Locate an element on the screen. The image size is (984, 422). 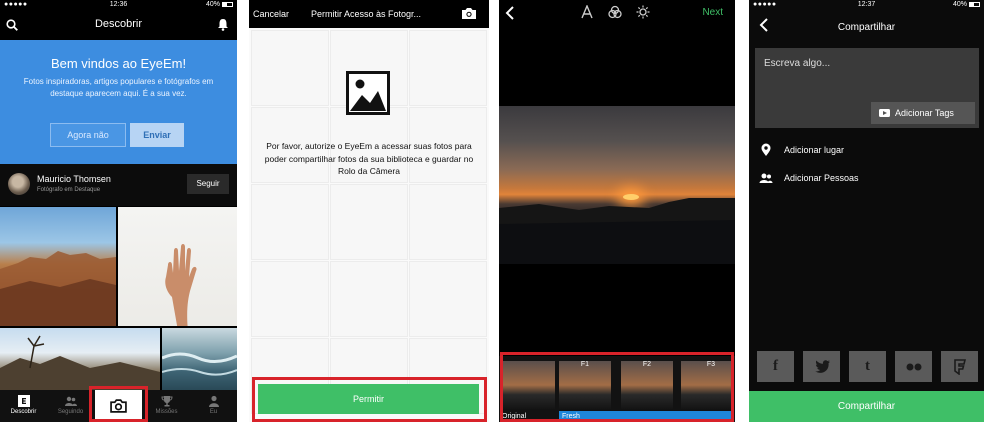
flickr-icon is located at coordinates (913, 366).